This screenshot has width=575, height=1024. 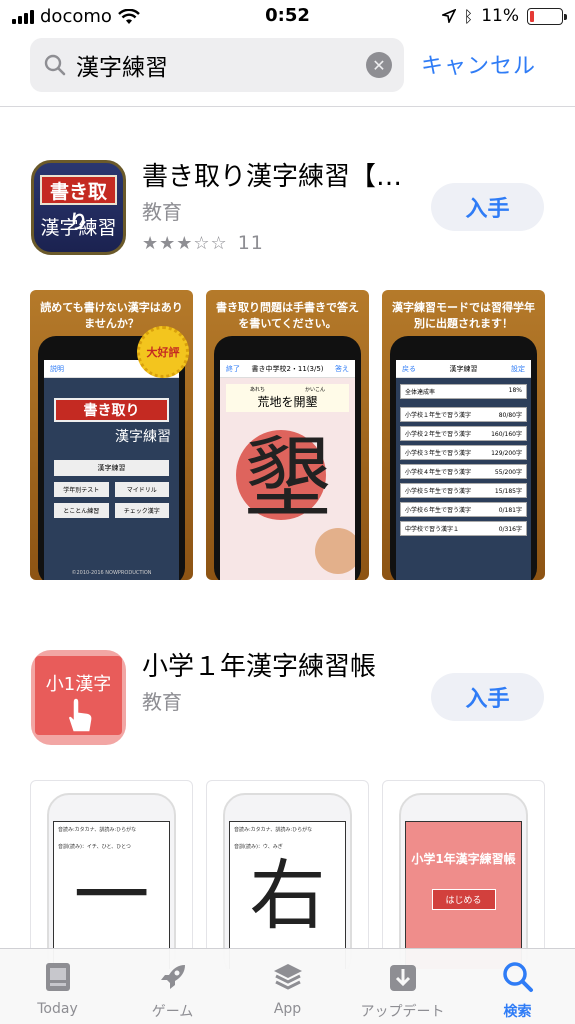 I want to click on start-button-image: はじめる, so click(x=463, y=899).